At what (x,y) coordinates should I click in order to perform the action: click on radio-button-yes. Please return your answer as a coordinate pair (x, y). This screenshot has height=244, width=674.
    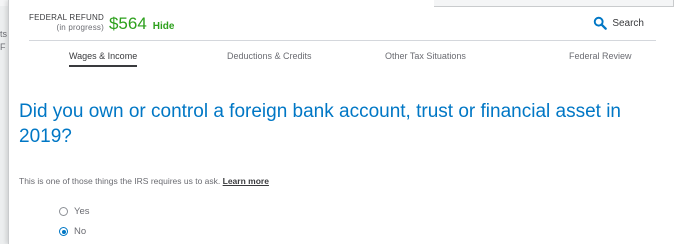
    Looking at the image, I should click on (63, 211).